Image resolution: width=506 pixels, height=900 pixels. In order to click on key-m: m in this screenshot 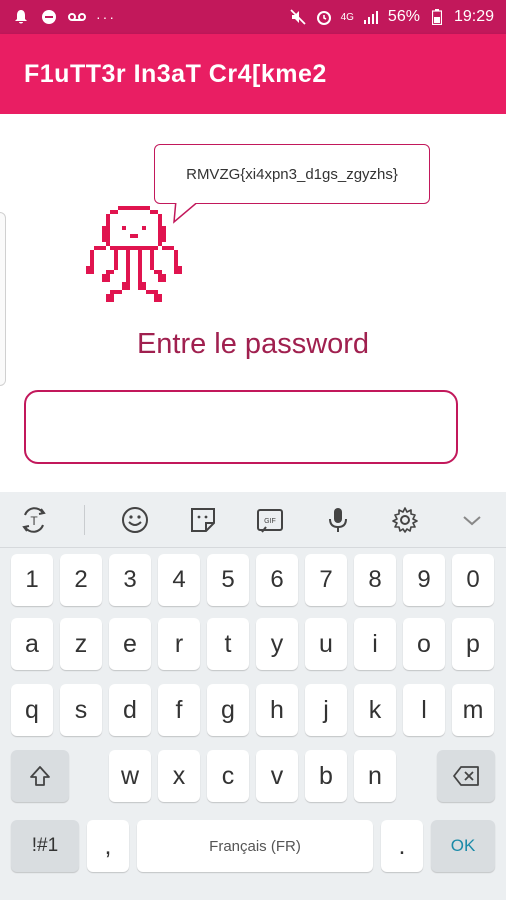, I will do `click(473, 710)`.